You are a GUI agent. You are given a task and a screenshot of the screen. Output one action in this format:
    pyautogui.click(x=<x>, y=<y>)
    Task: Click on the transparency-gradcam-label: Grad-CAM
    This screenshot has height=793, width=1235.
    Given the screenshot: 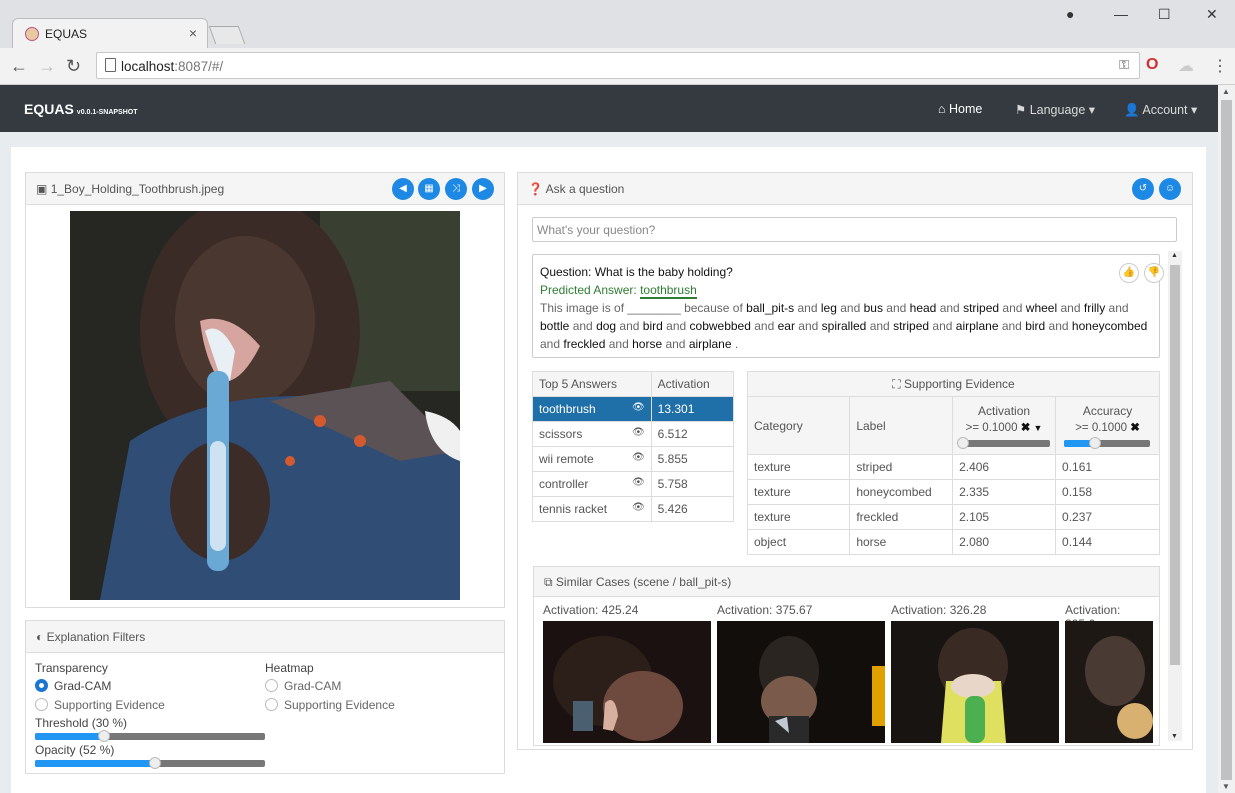 What is the action you would take?
    pyautogui.click(x=83, y=686)
    